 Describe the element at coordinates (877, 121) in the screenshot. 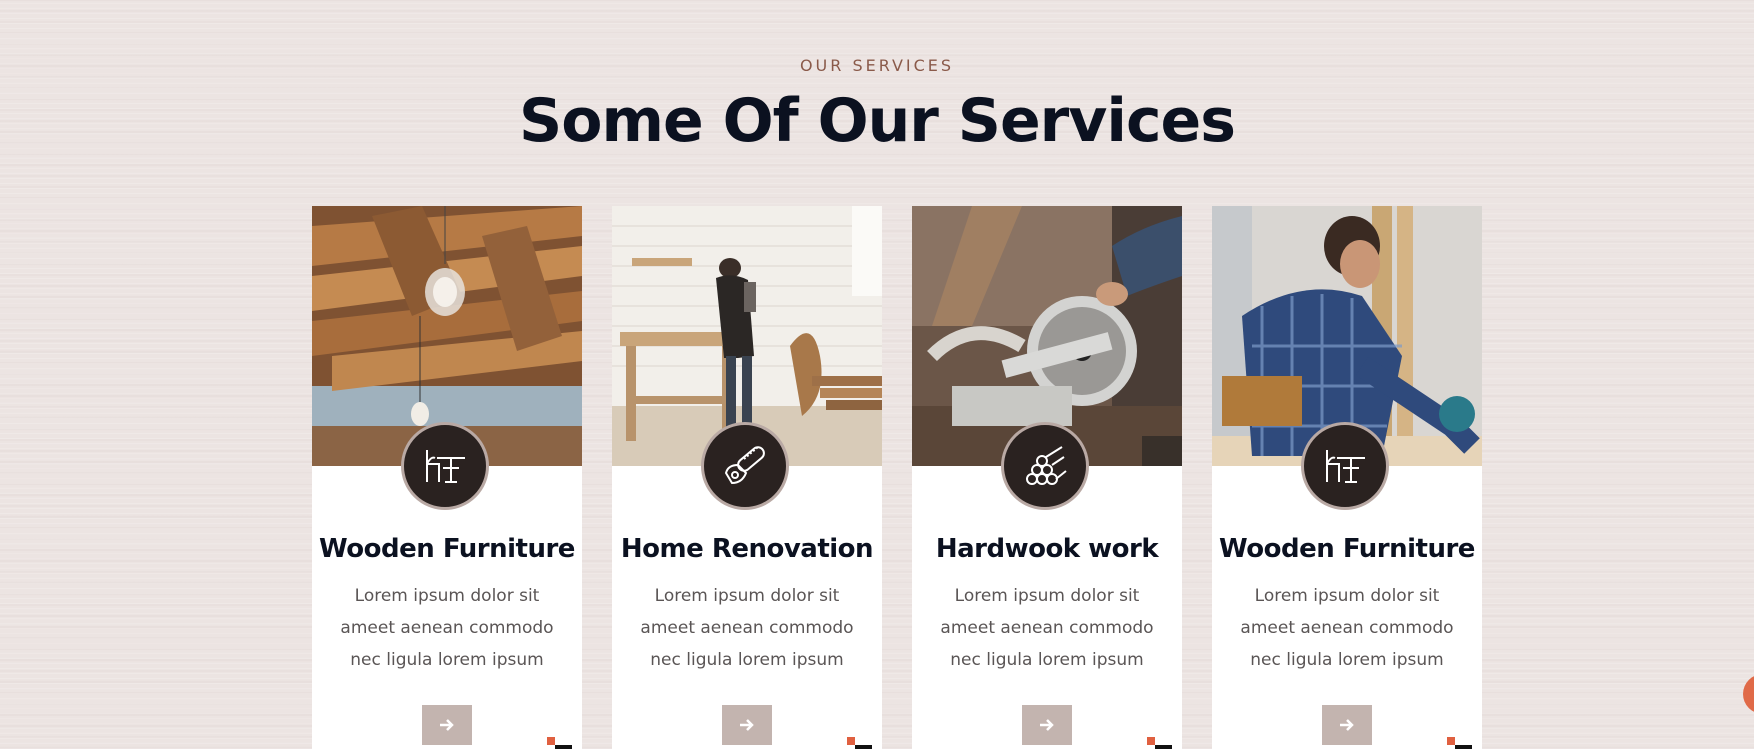

I see `section-title: Some Of Our Services` at that location.